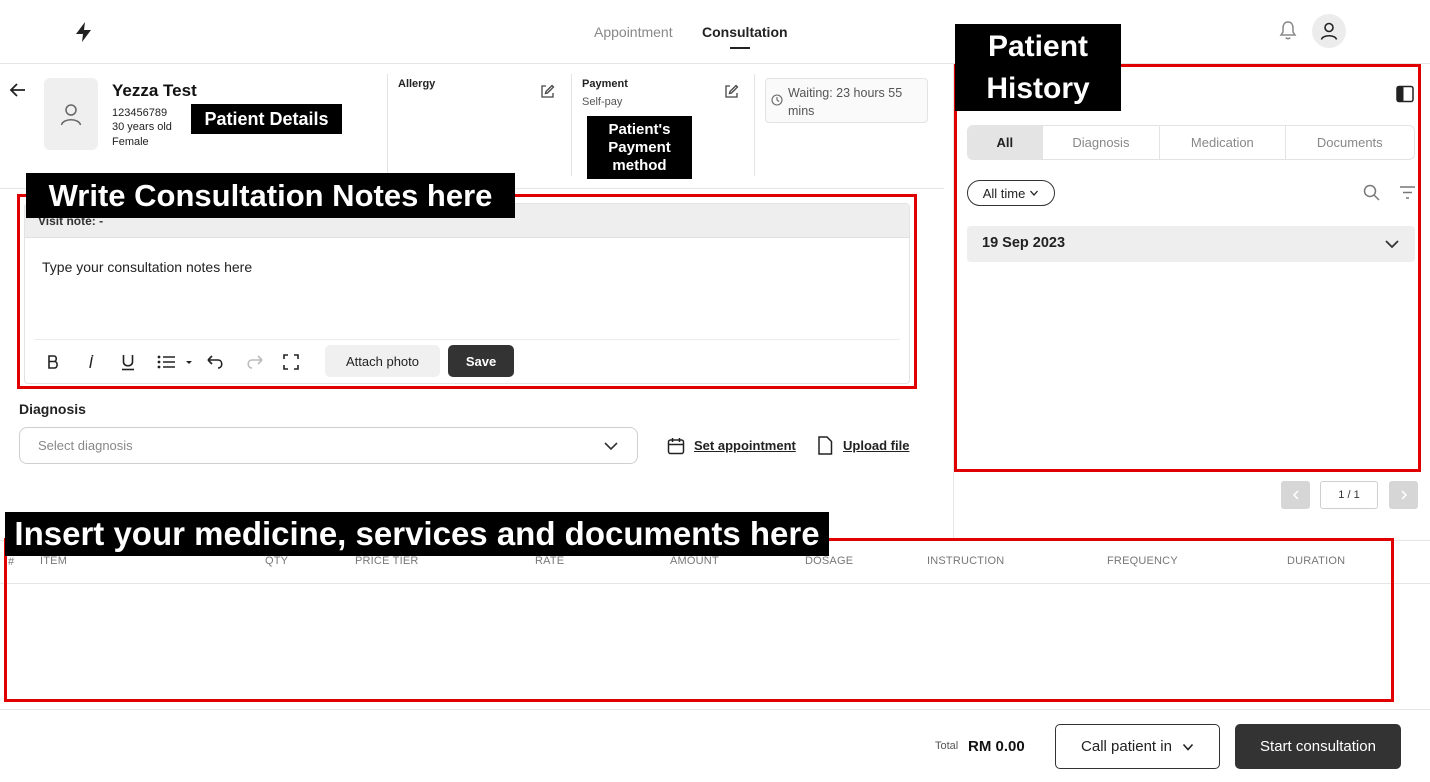 This screenshot has height=782, width=1430. I want to click on patient-name: Yezza Test, so click(154, 90).